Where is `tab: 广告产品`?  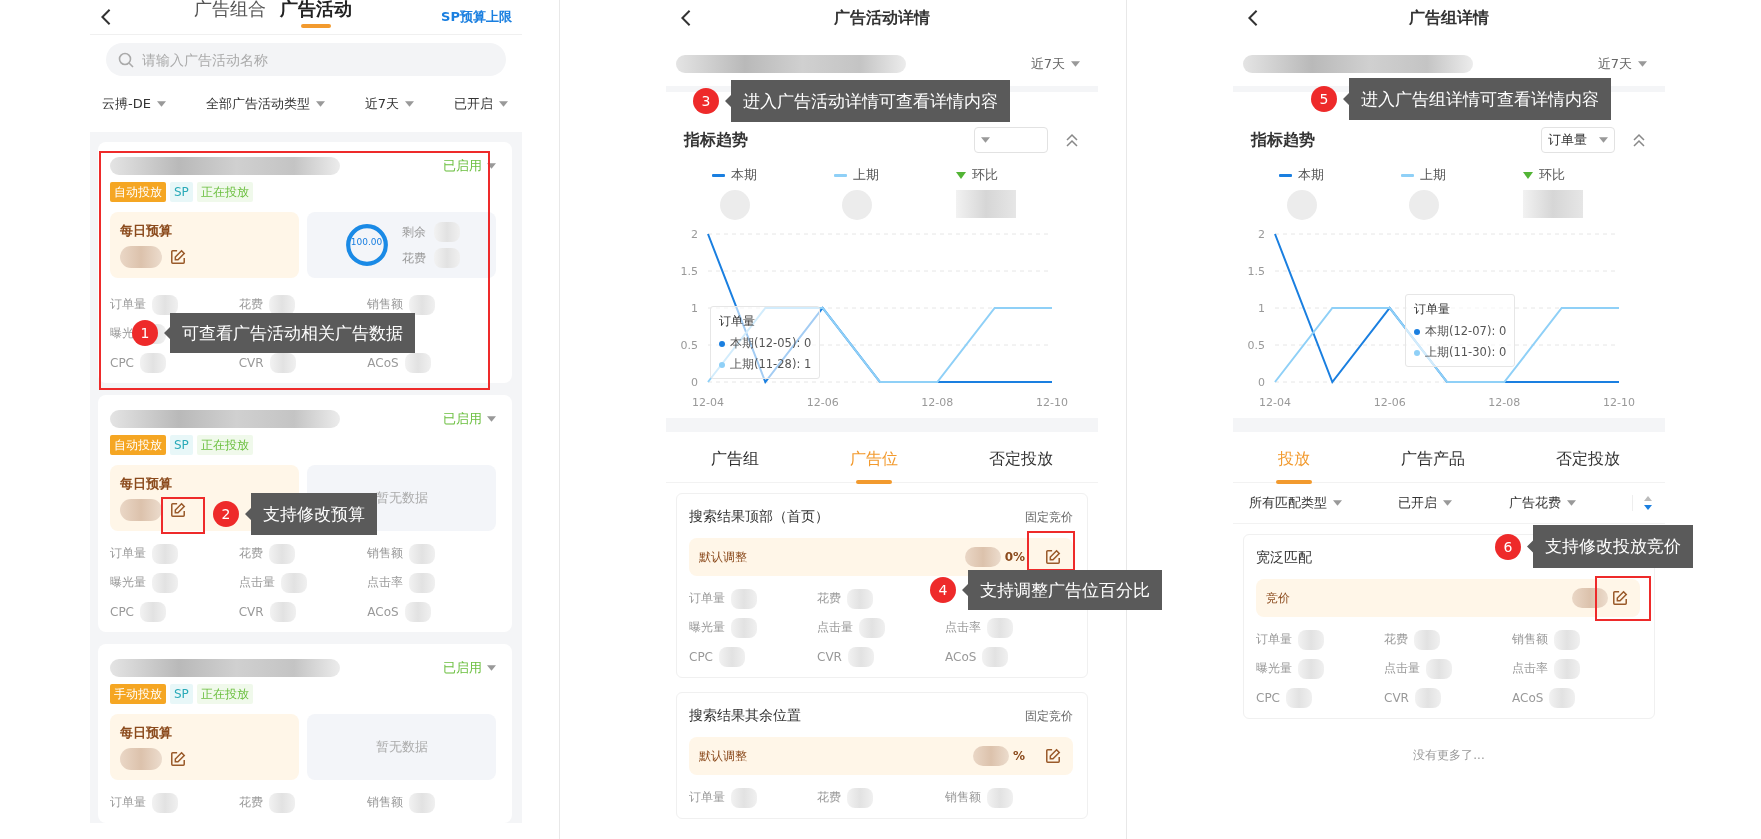
tab: 广告产品 is located at coordinates (1433, 462).